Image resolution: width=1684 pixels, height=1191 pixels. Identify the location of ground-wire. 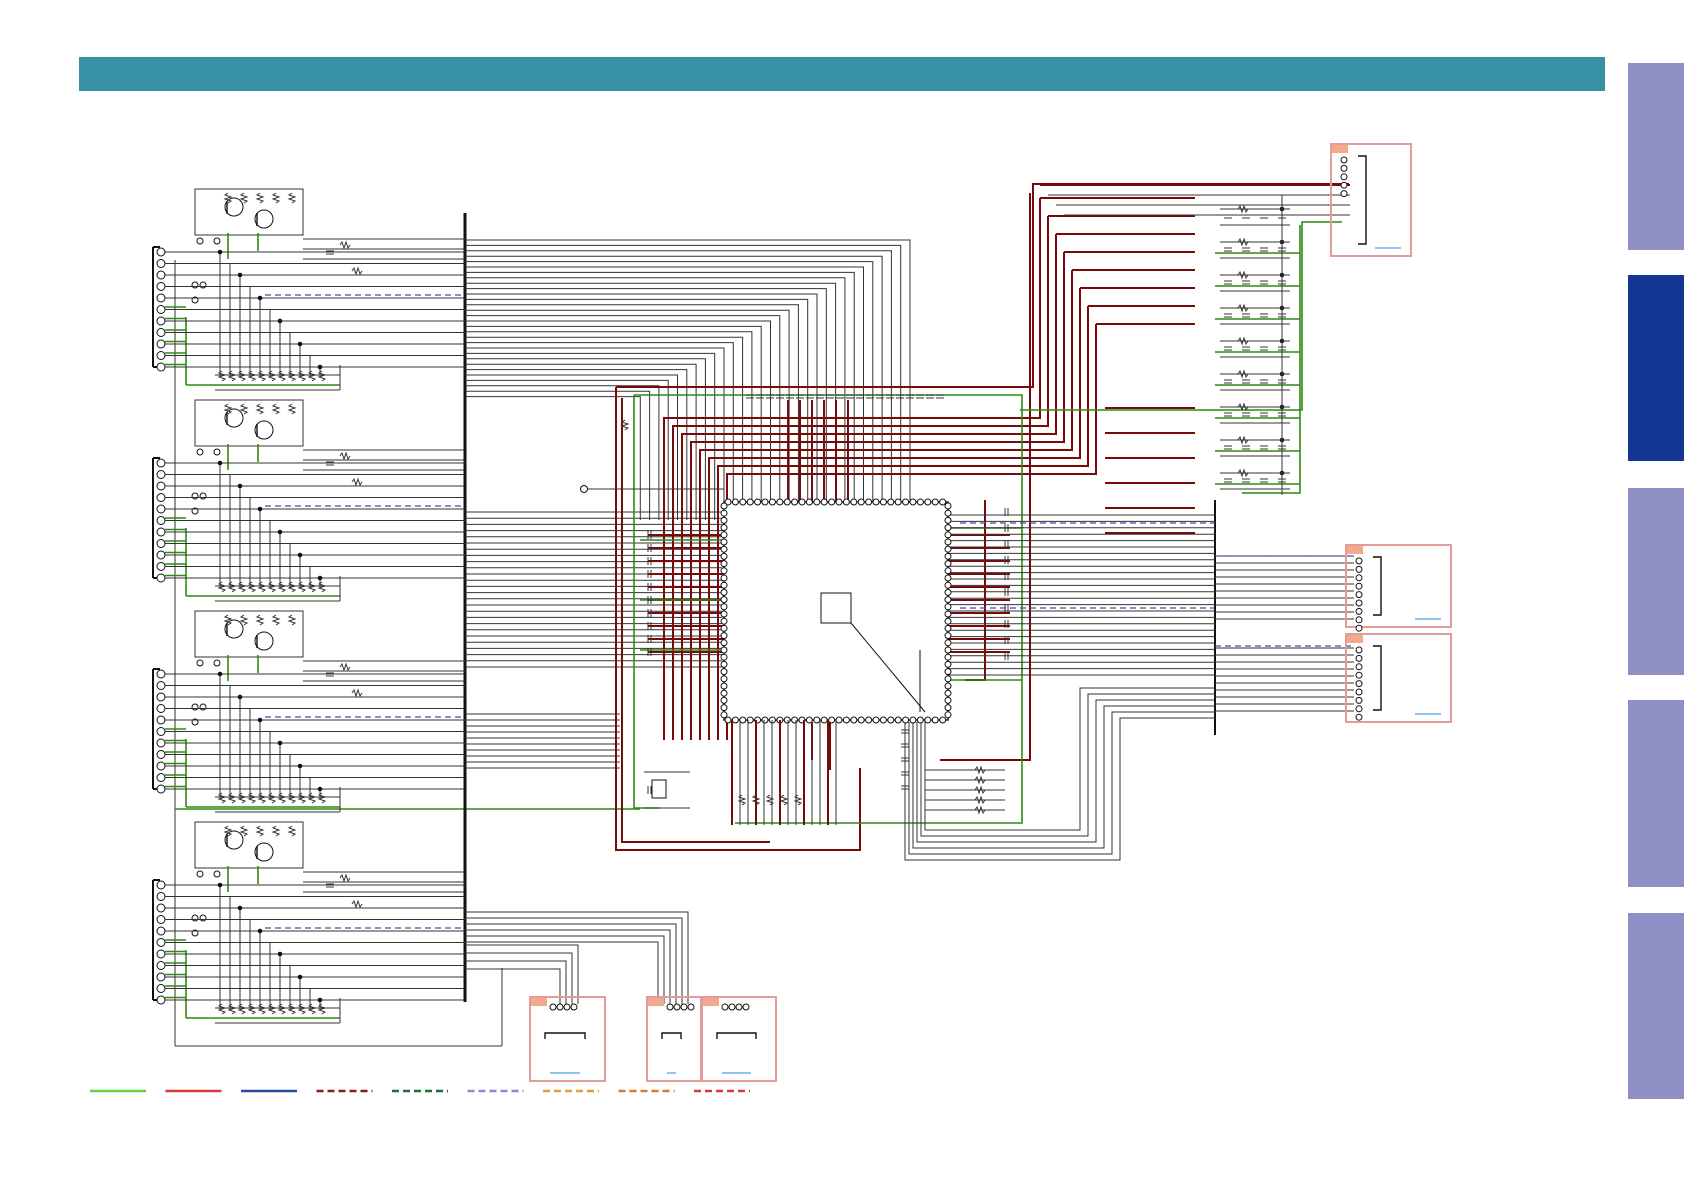
(1271, 359).